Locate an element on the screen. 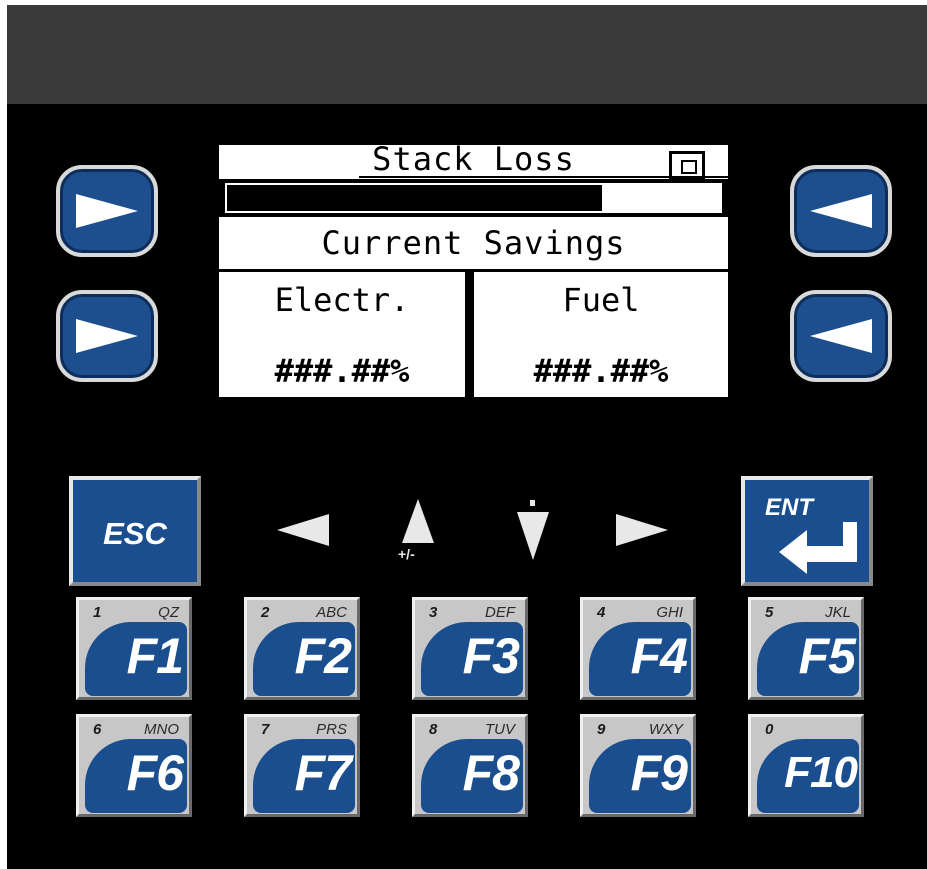 This screenshot has width=927, height=869. f6-key: 6 MNO F6 is located at coordinates (134, 765).